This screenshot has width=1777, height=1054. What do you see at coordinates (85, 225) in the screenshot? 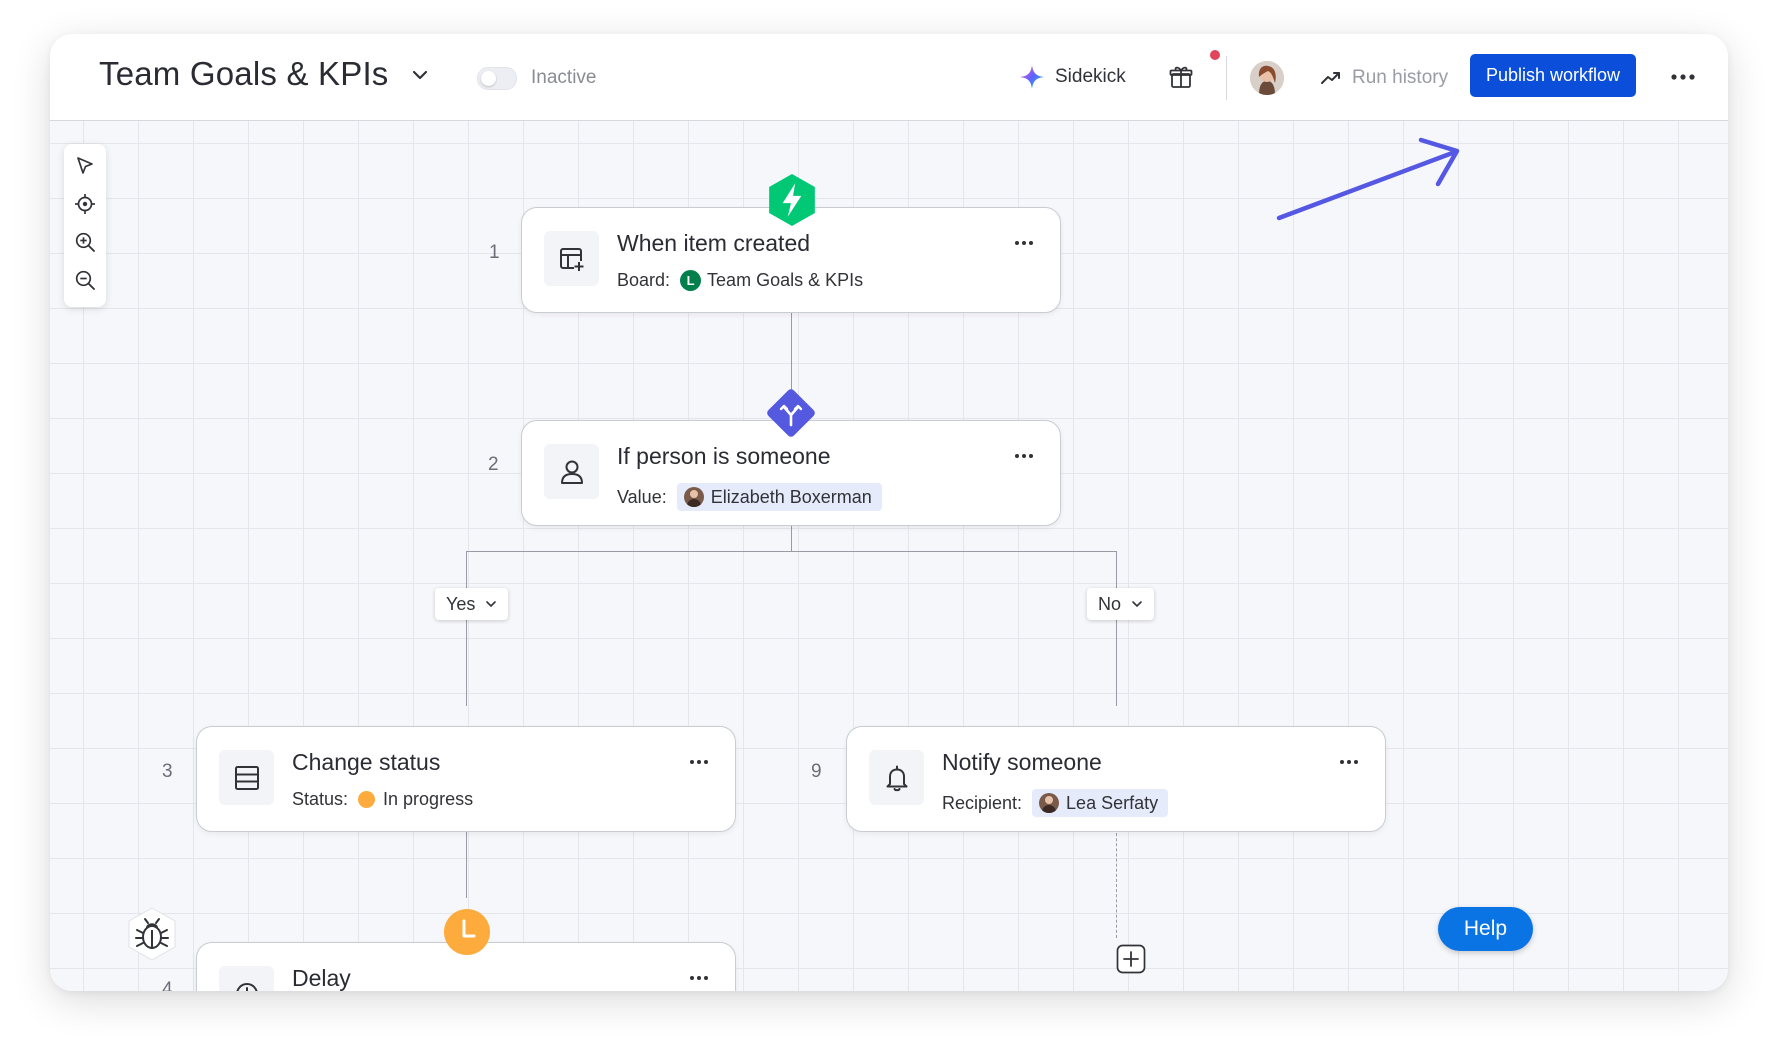
I see `canvas-toolbar` at bounding box center [85, 225].